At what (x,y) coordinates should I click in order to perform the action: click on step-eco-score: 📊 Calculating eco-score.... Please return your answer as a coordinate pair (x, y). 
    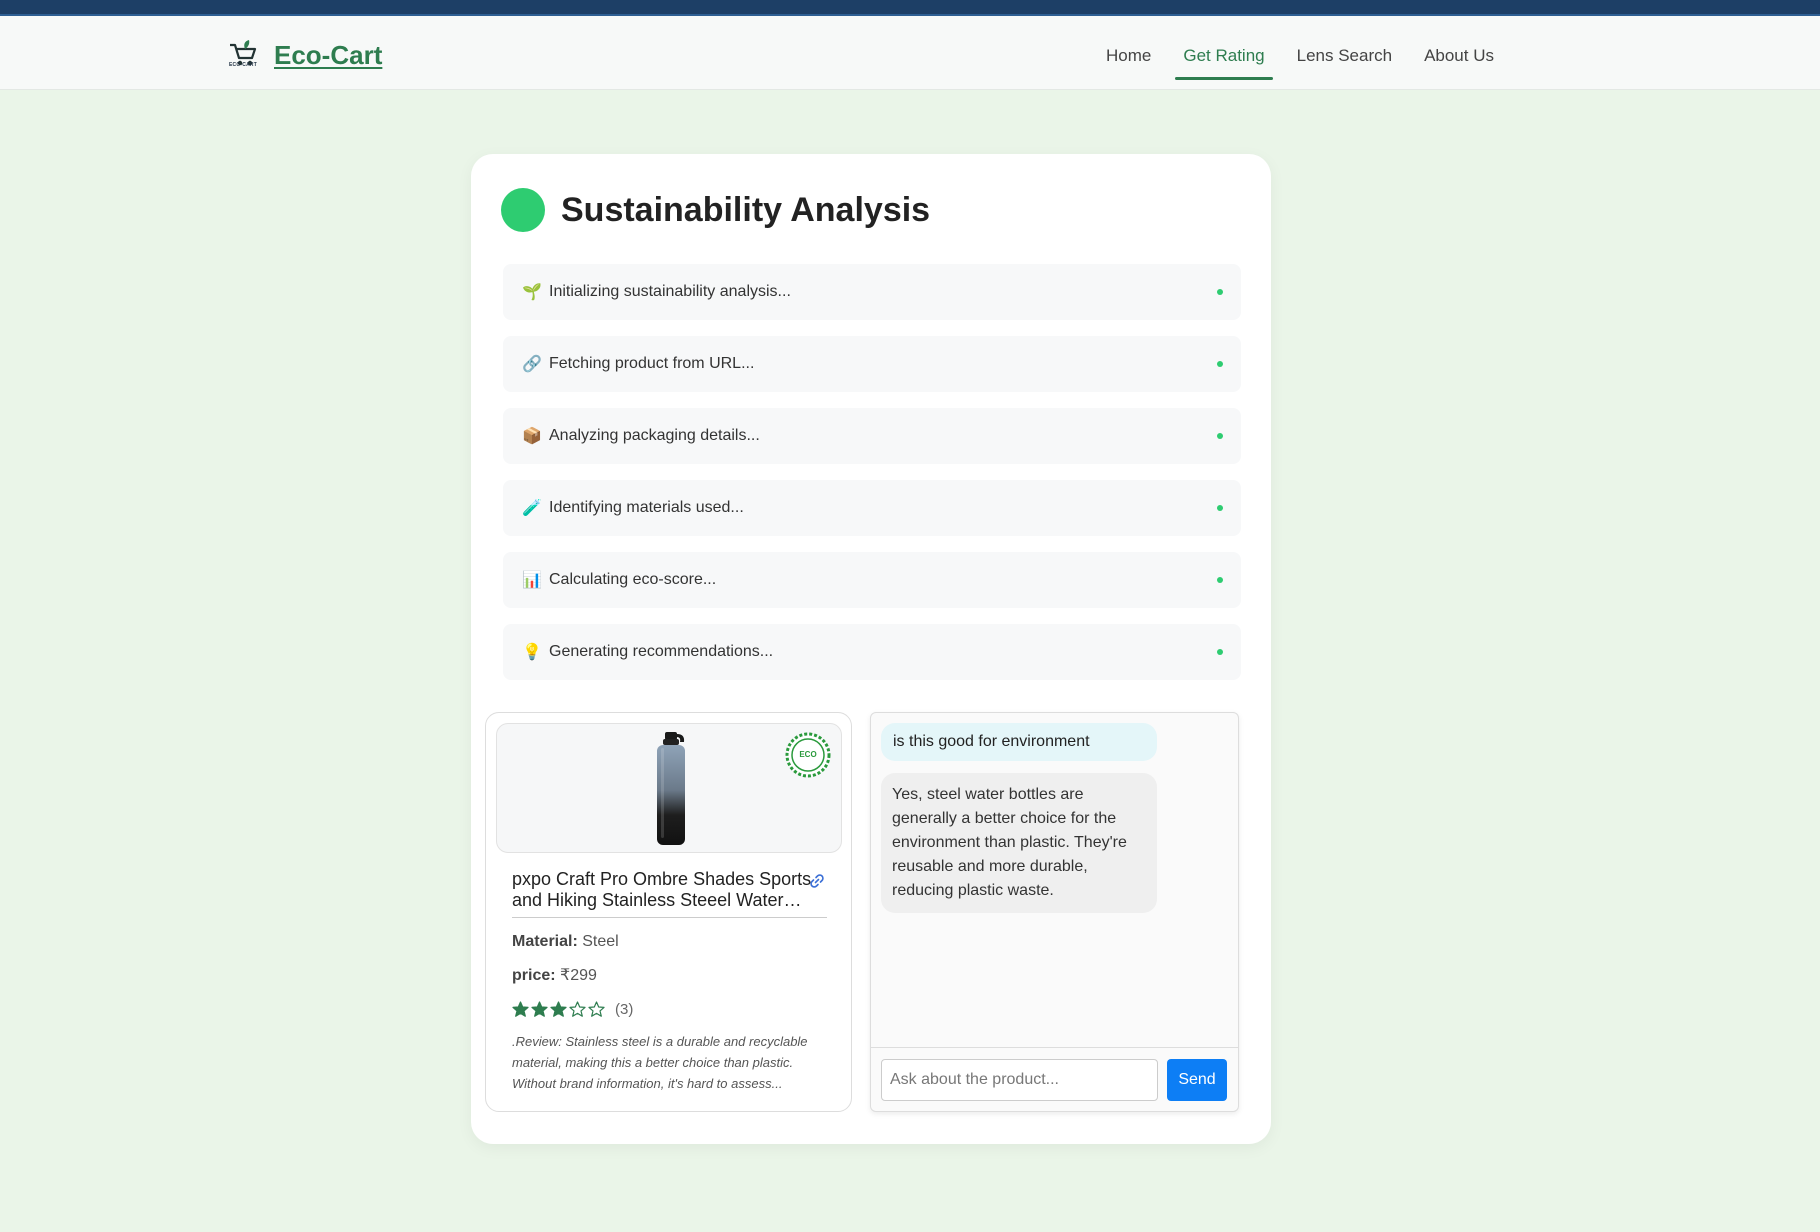
    Looking at the image, I should click on (872, 580).